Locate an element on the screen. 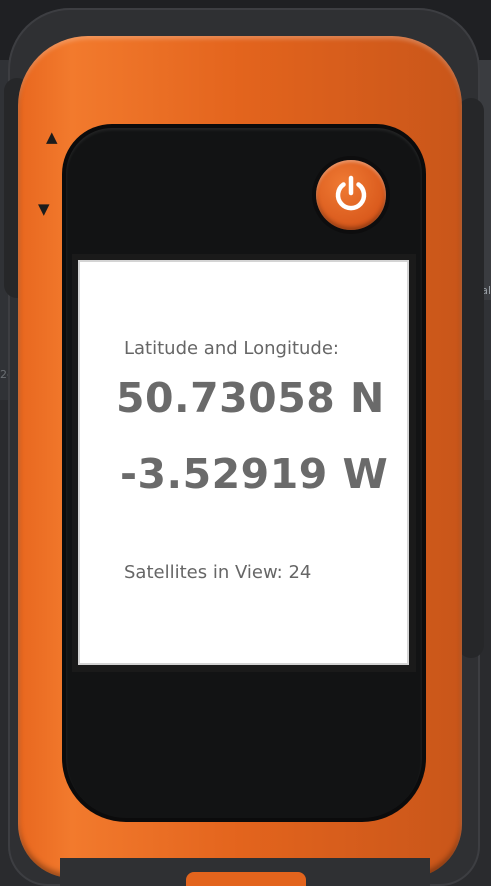 The width and height of the screenshot is (491, 886). longitude-value: -3.52919 W is located at coordinates (254, 474).